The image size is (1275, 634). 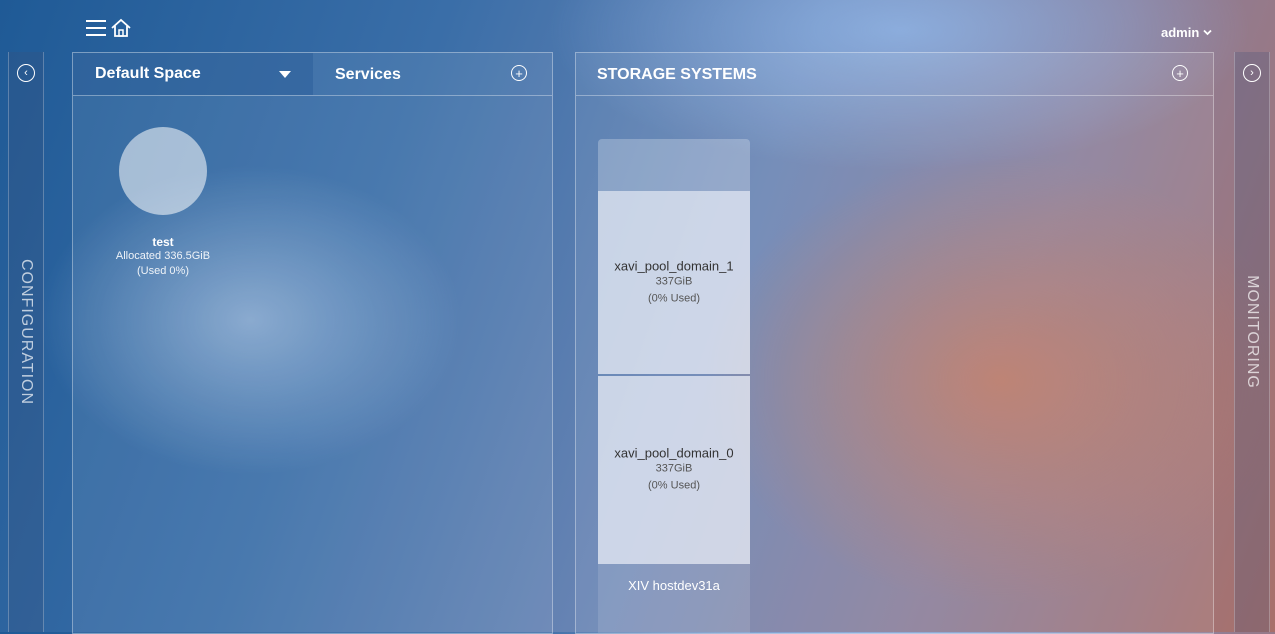 I want to click on pool-card: xavi_pool_domain_1 337GiB (0% Used), so click(x=674, y=282).